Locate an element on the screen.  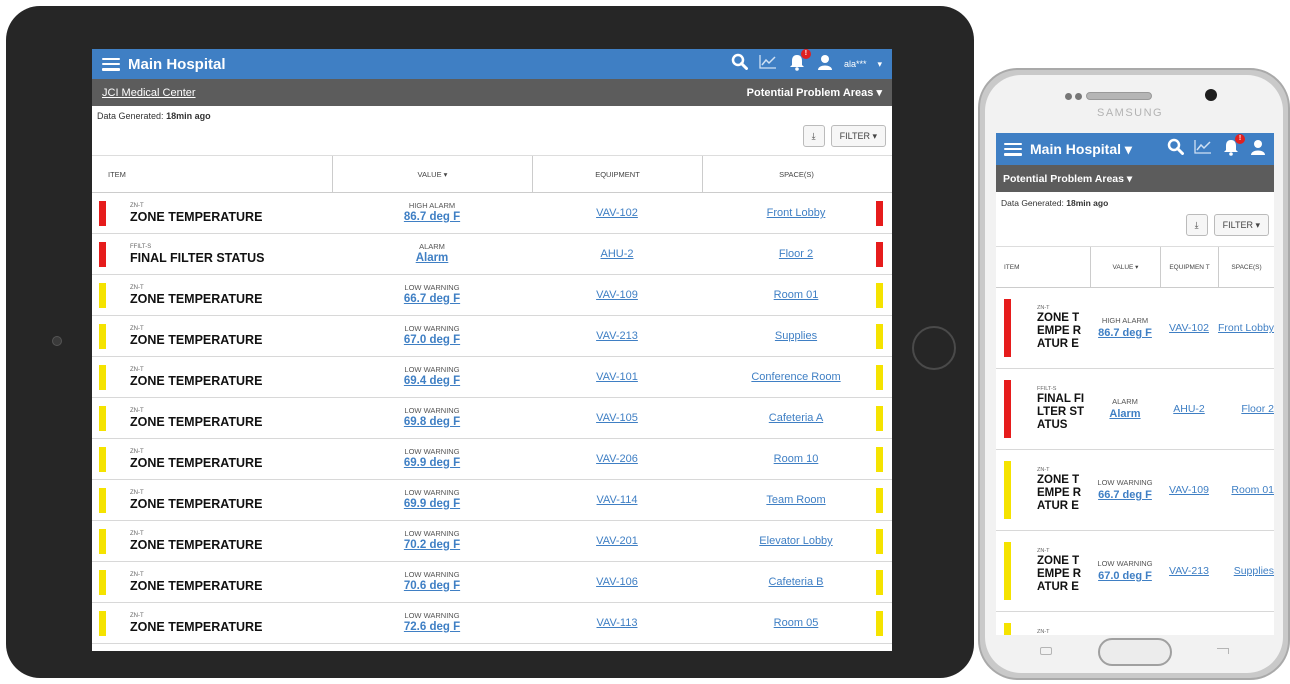
column-header-equipment: EQUIPMEN T is located at coordinates (1189, 267).